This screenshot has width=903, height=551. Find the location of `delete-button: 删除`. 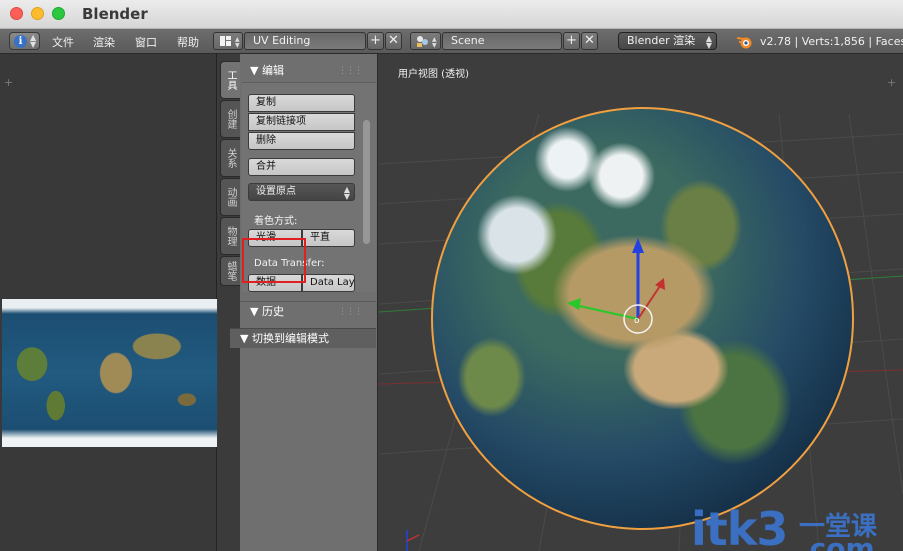

delete-button: 删除 is located at coordinates (301, 141).